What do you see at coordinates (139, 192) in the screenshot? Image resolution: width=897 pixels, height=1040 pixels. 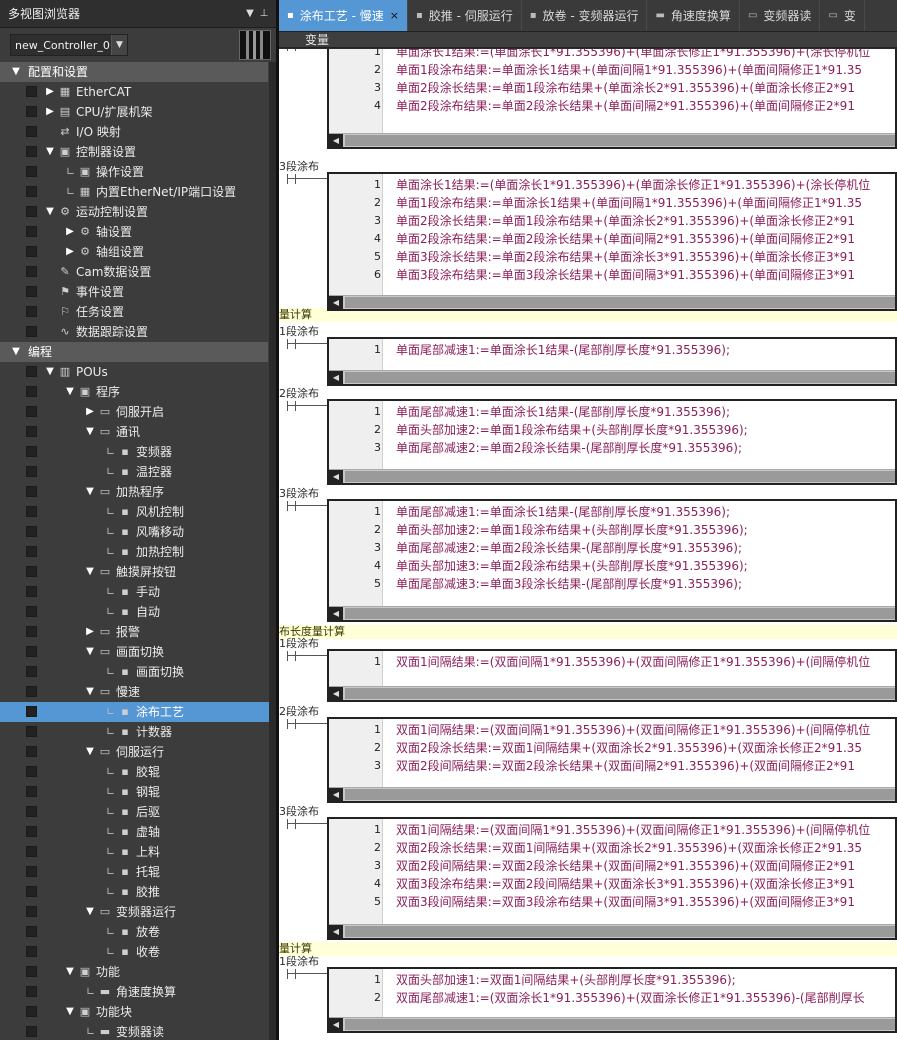 I see `tree-item: ∟ ▦ 内置EtherNet/IP端口设置` at bounding box center [139, 192].